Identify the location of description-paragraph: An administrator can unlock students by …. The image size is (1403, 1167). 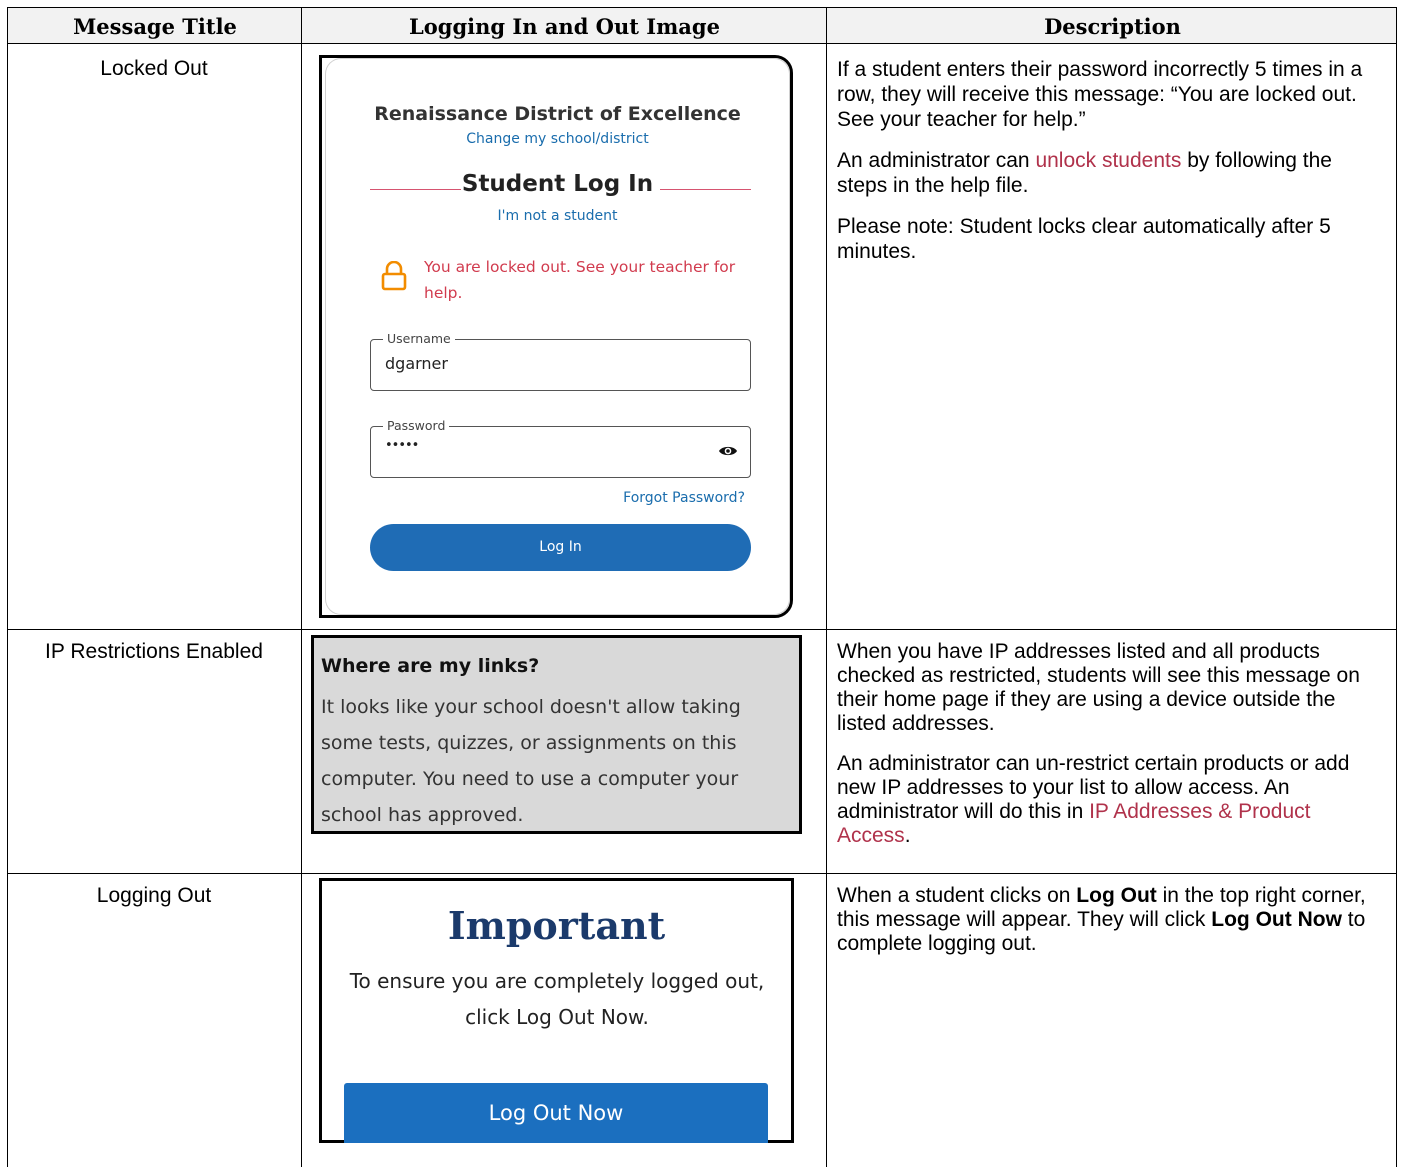
(1111, 173).